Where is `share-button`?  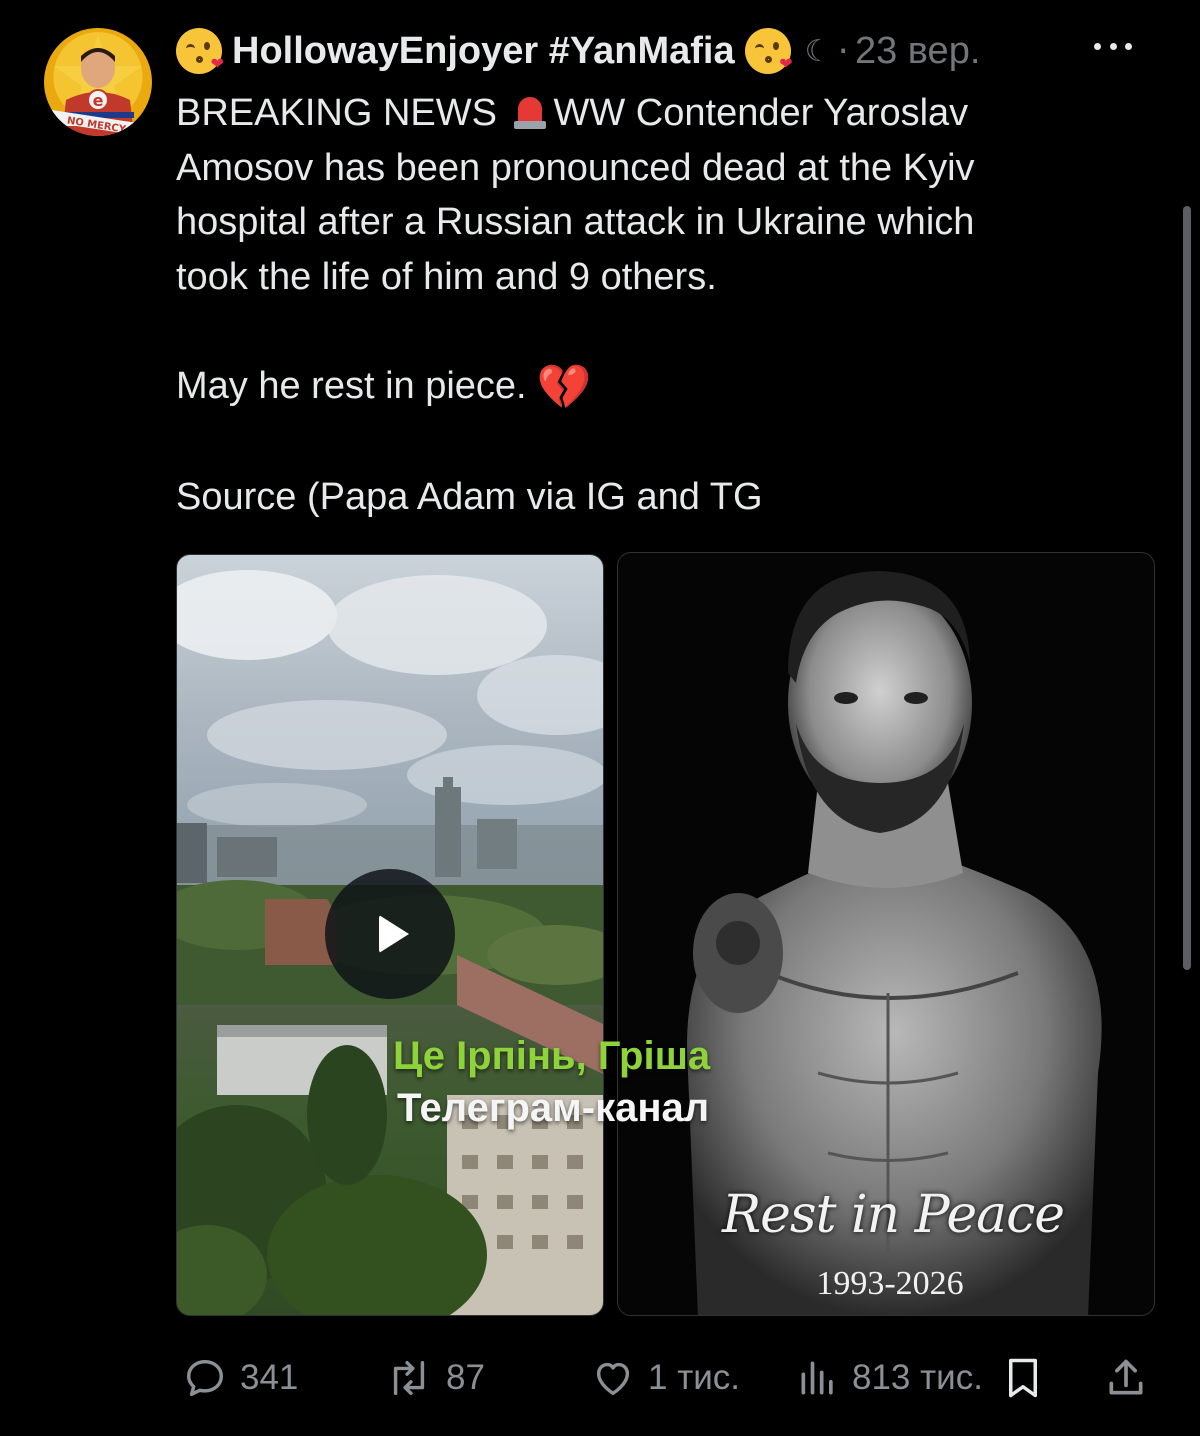
share-button is located at coordinates (1126, 1378).